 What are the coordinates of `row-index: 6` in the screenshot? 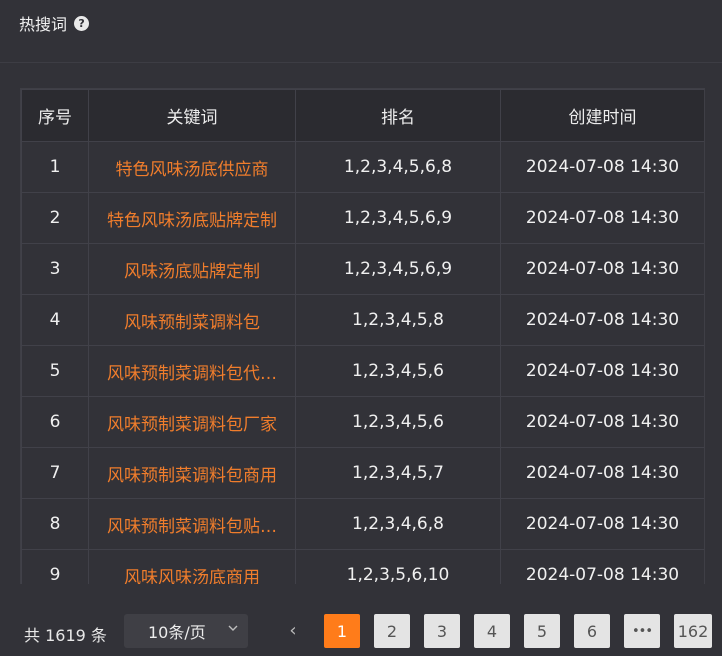 It's located at (55, 422).